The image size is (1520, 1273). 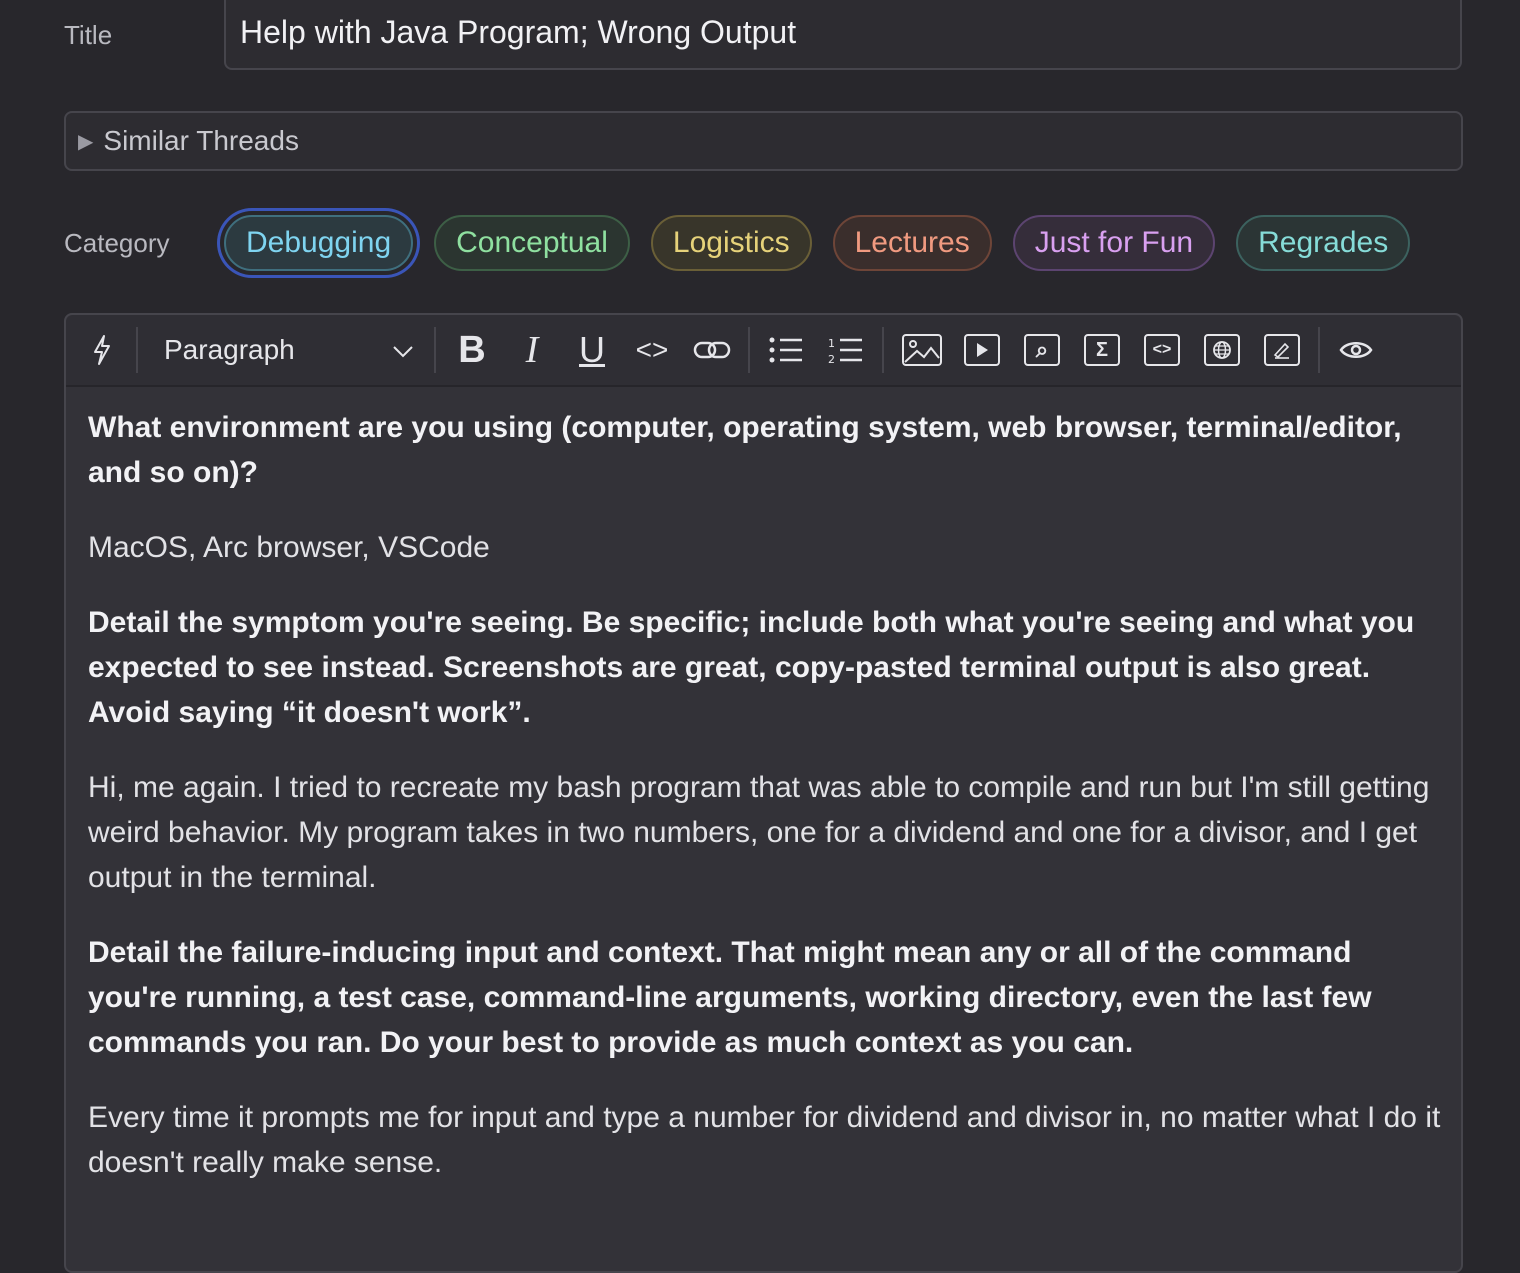 I want to click on category-chip-conceptual: Conceptual, so click(x=532, y=243).